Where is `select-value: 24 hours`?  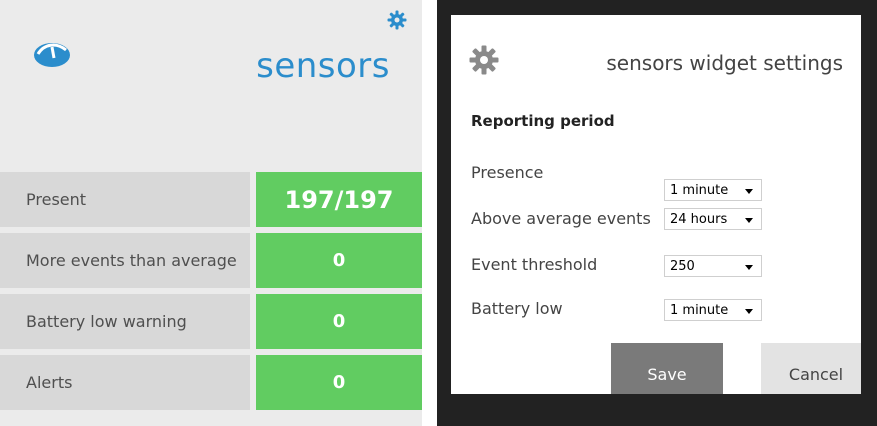 select-value: 24 hours is located at coordinates (699, 219).